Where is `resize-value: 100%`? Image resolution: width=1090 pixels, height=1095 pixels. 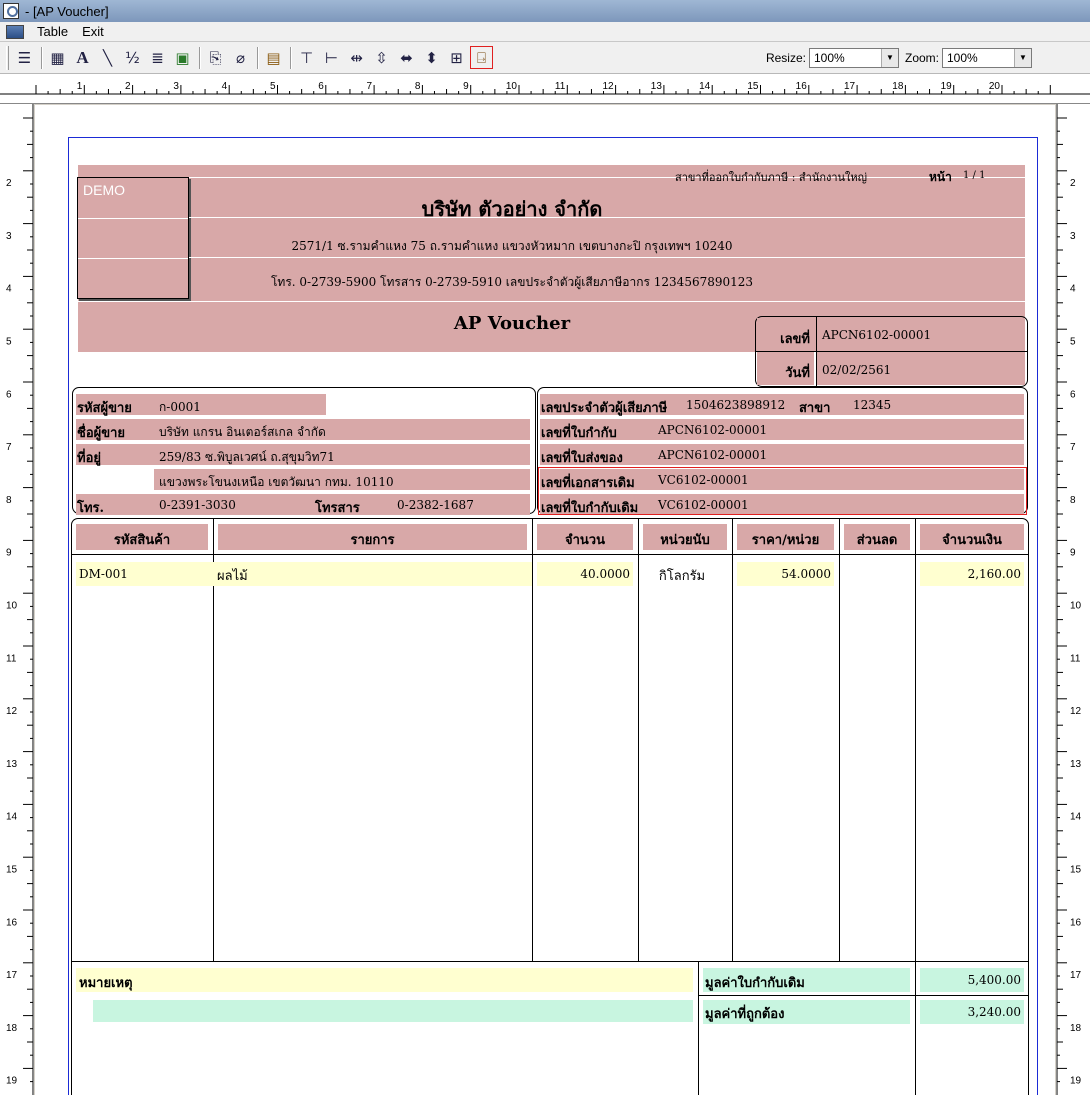
resize-value: 100% is located at coordinates (829, 57).